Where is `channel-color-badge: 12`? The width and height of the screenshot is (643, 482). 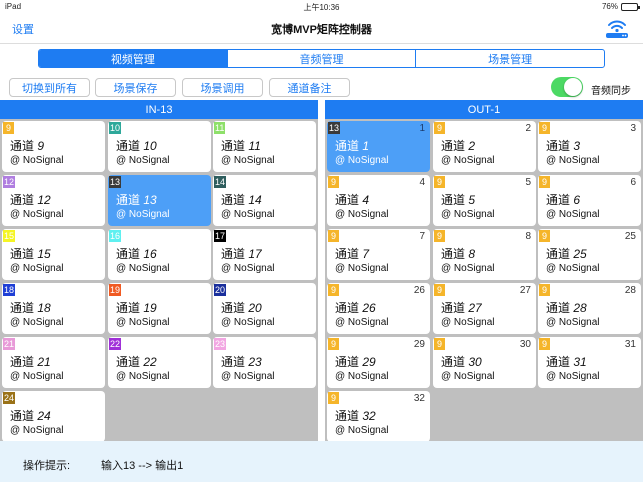
channel-color-badge: 12 is located at coordinates (9, 182).